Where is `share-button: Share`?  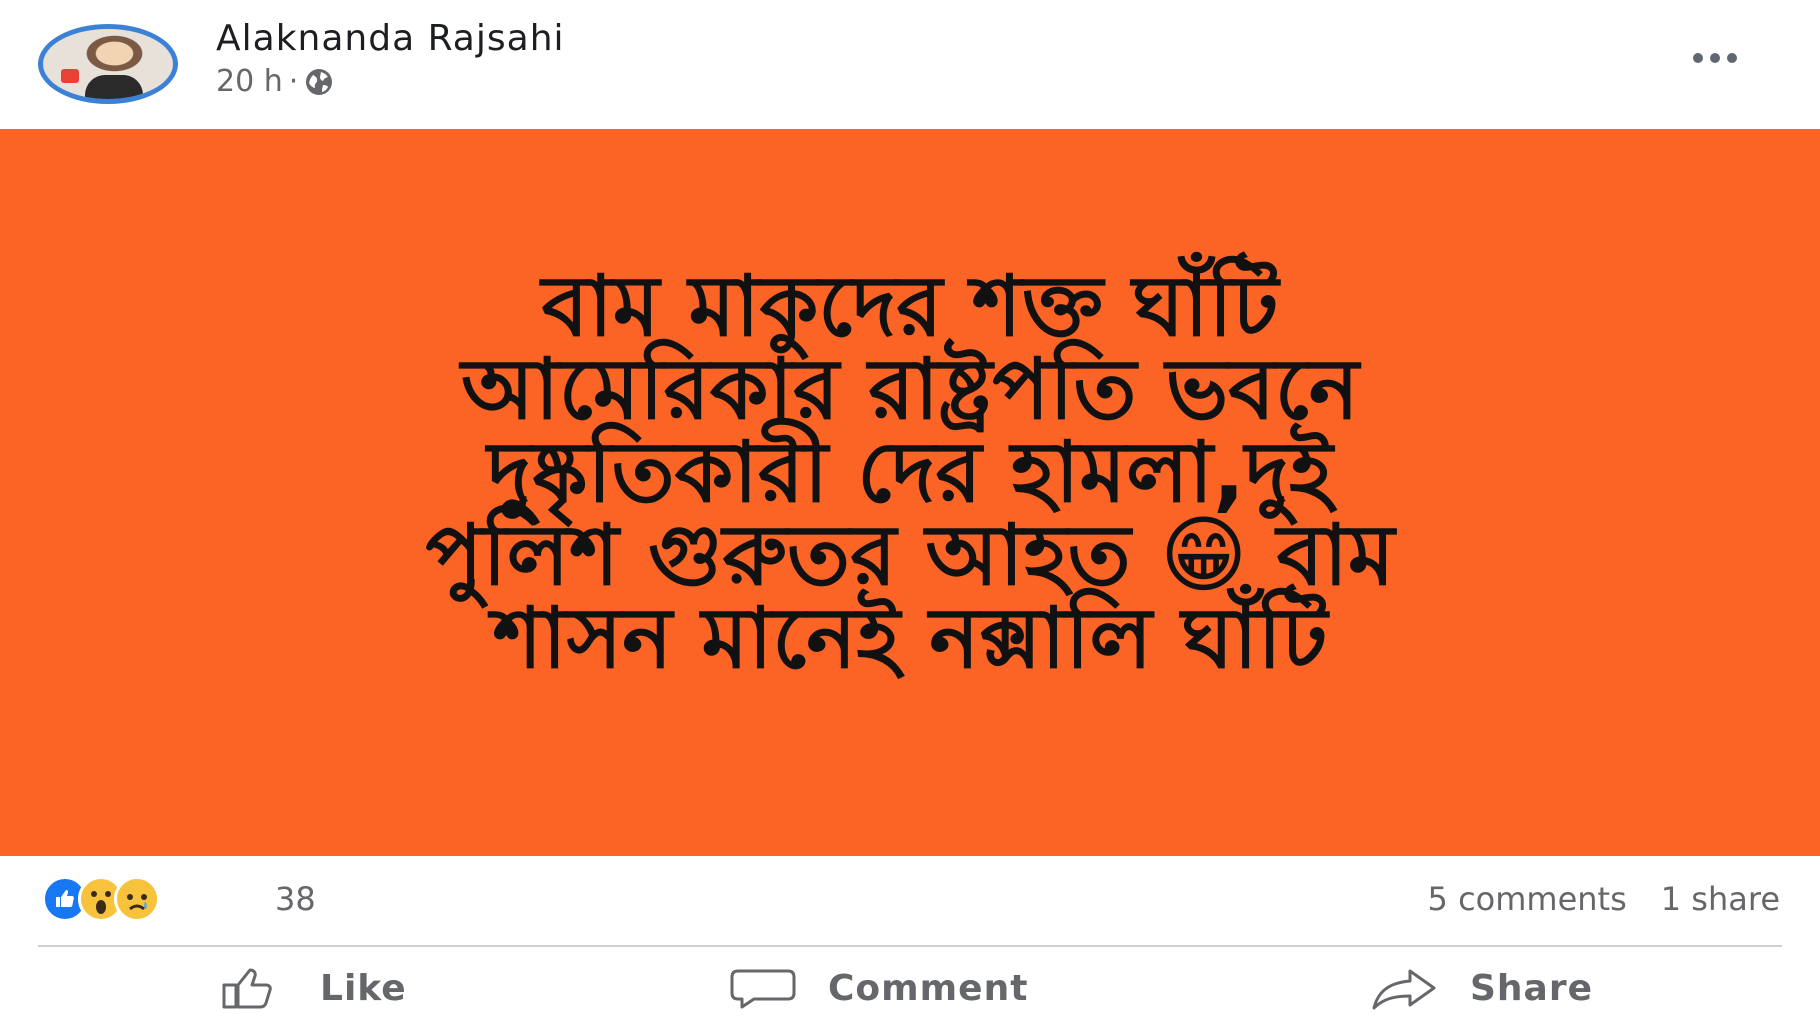
share-button: Share is located at coordinates (1481, 988).